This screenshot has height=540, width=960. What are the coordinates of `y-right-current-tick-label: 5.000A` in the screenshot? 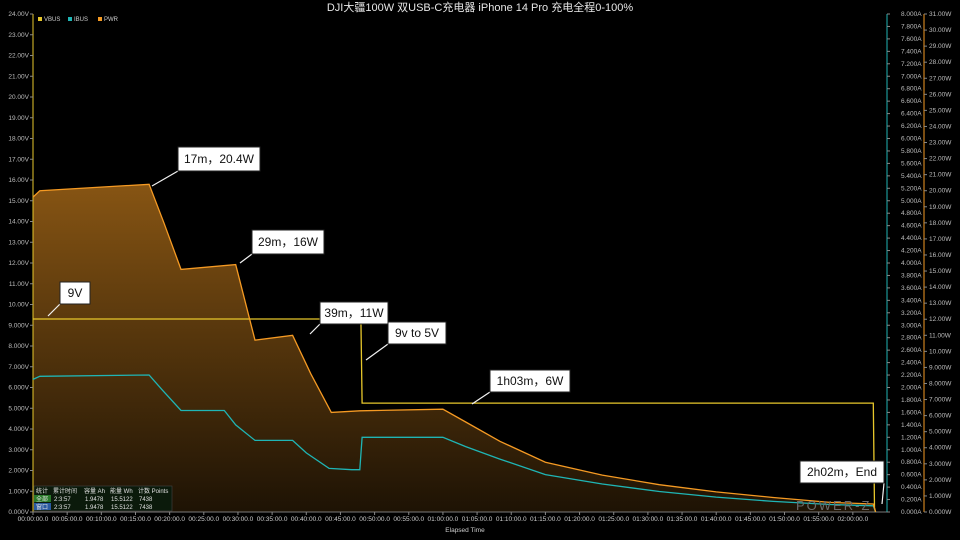 It's located at (911, 201).